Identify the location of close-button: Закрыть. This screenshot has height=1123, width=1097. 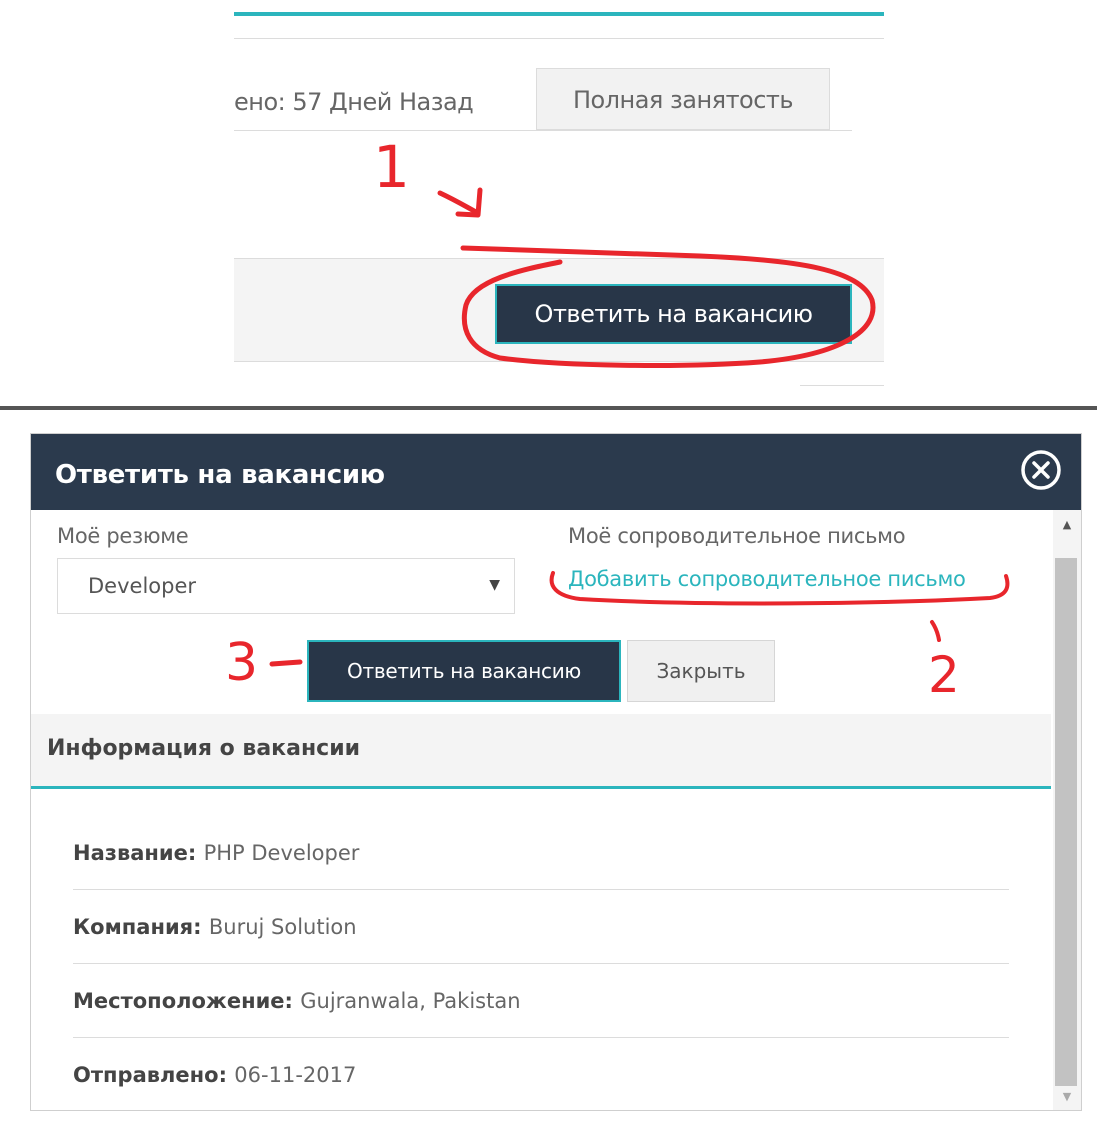
(701, 671).